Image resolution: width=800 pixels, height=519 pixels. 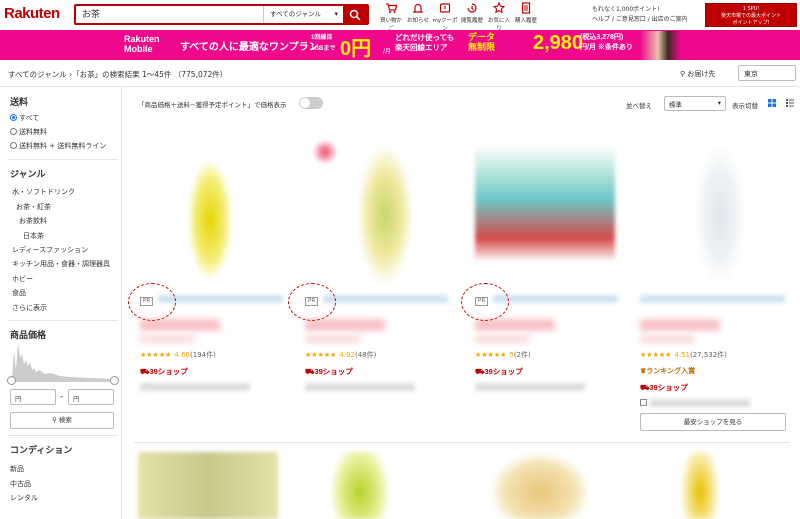 What do you see at coordinates (43, 192) in the screenshot?
I see `genre-item: 水・ソフトドリンク` at bounding box center [43, 192].